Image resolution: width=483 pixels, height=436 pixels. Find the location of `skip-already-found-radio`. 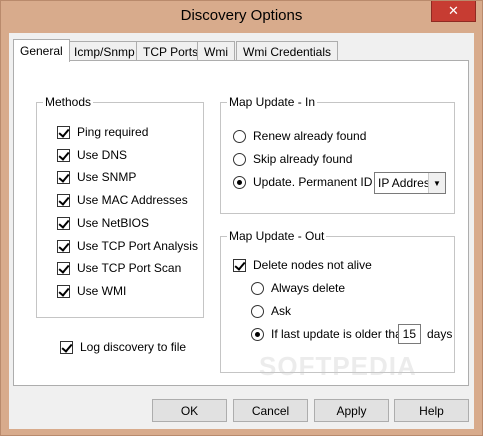

skip-already-found-radio is located at coordinates (239, 159).